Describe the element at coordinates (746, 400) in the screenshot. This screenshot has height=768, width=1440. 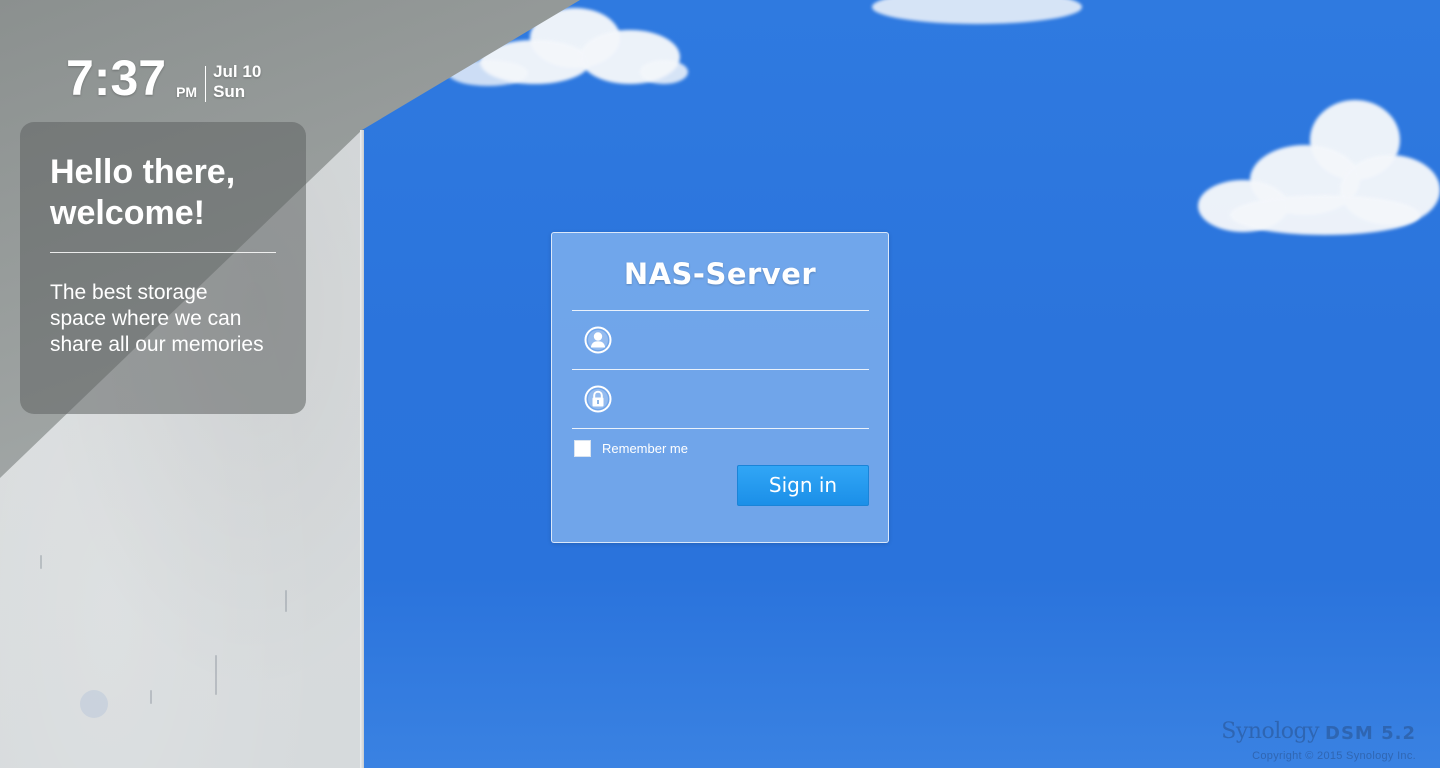
I see `password-input` at that location.